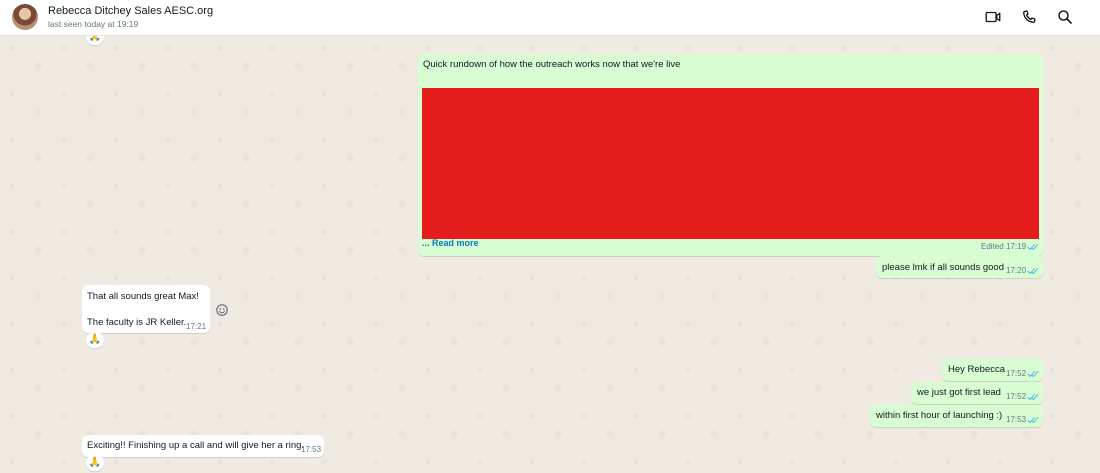  Describe the element at coordinates (977, 369) in the screenshot. I see `message-text: Hey Rebecca` at that location.